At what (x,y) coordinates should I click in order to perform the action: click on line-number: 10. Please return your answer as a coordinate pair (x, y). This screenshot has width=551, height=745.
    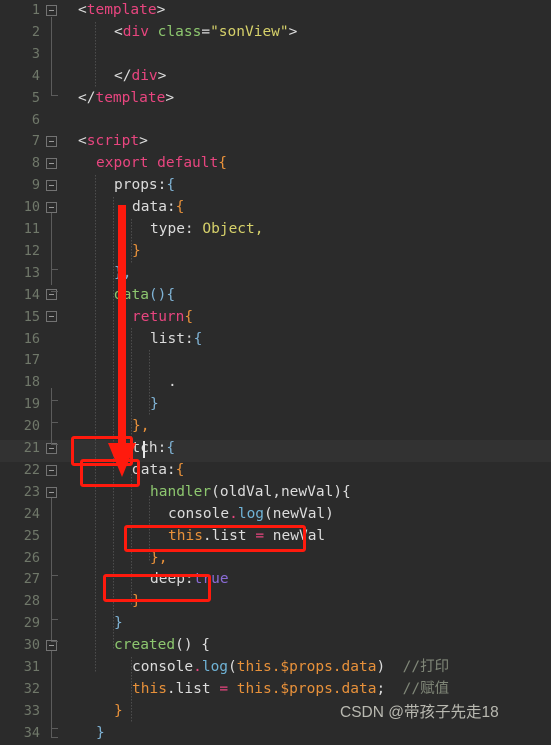
    Looking at the image, I should click on (31, 207).